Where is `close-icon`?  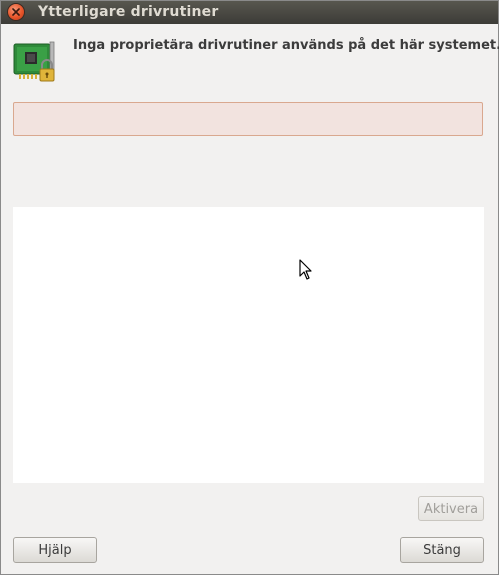 close-icon is located at coordinates (16, 12).